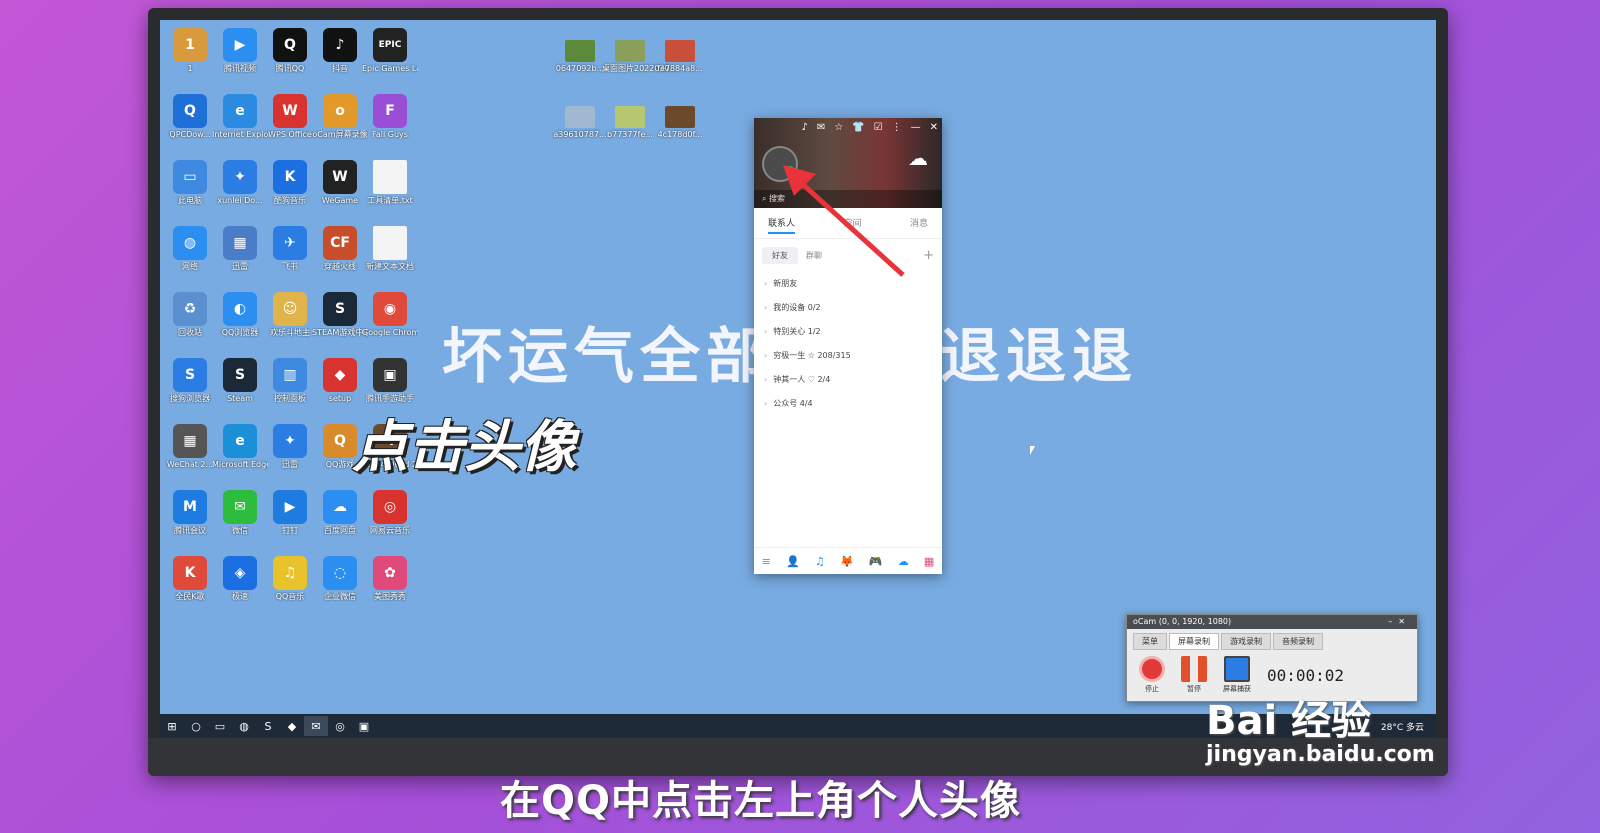  I want to click on desktop-icon: W WPS Office, so click(290, 117).